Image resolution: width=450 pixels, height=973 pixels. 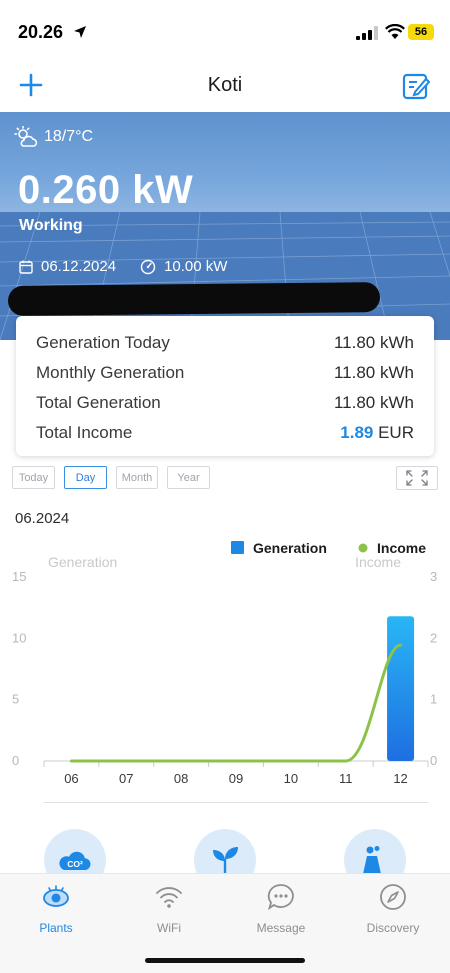 What do you see at coordinates (372, 860) in the screenshot?
I see `power-plant-icon` at bounding box center [372, 860].